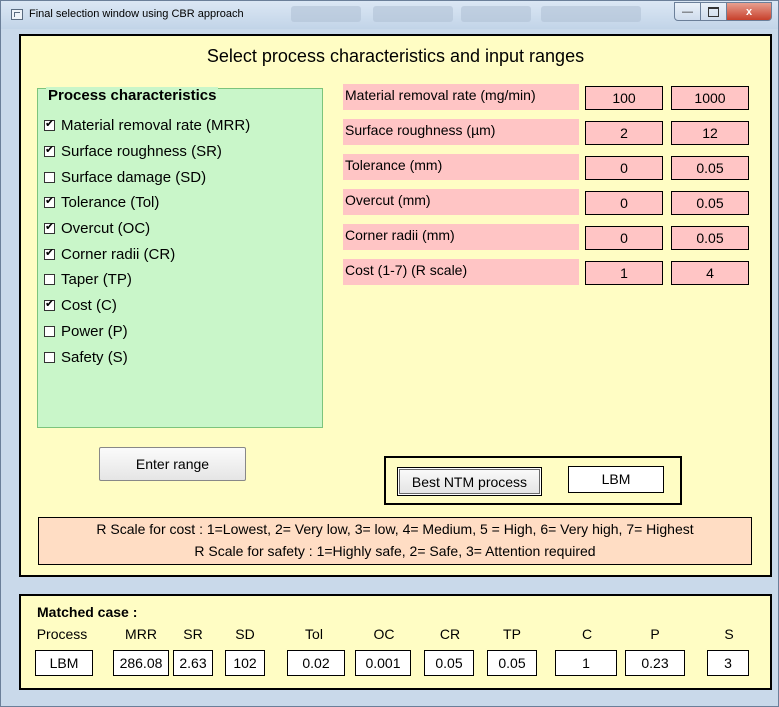 Image resolution: width=779 pixels, height=707 pixels. I want to click on checkbox-label: Material removal rate (MRR), so click(156, 126).